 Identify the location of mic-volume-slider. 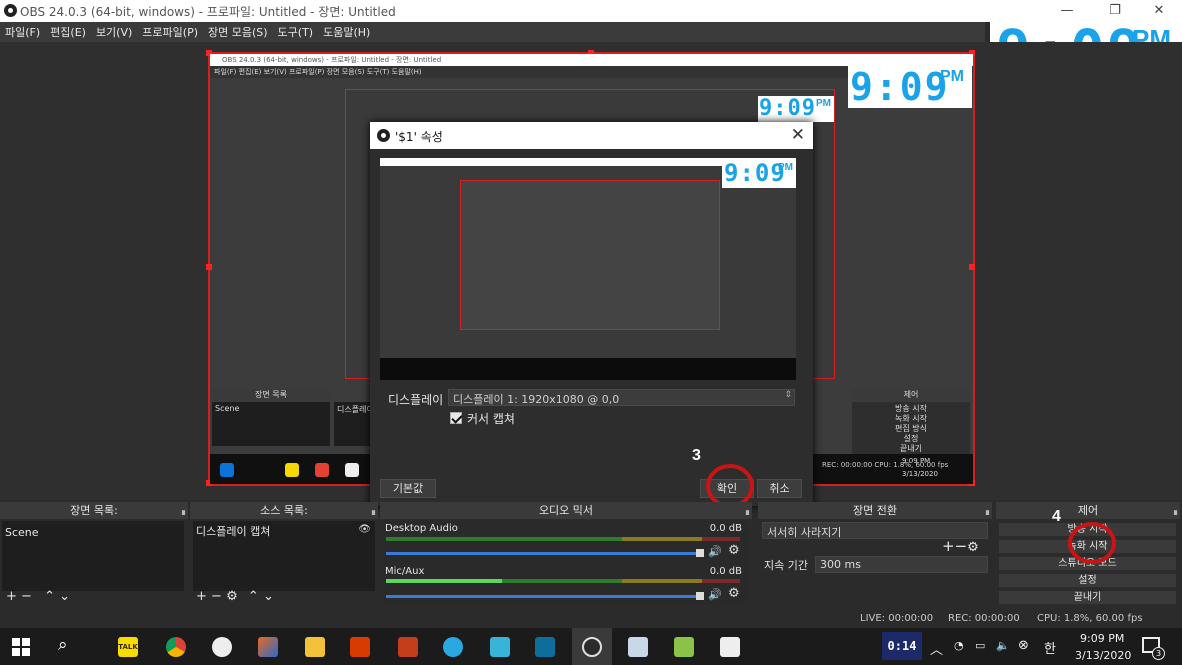
(544, 596).